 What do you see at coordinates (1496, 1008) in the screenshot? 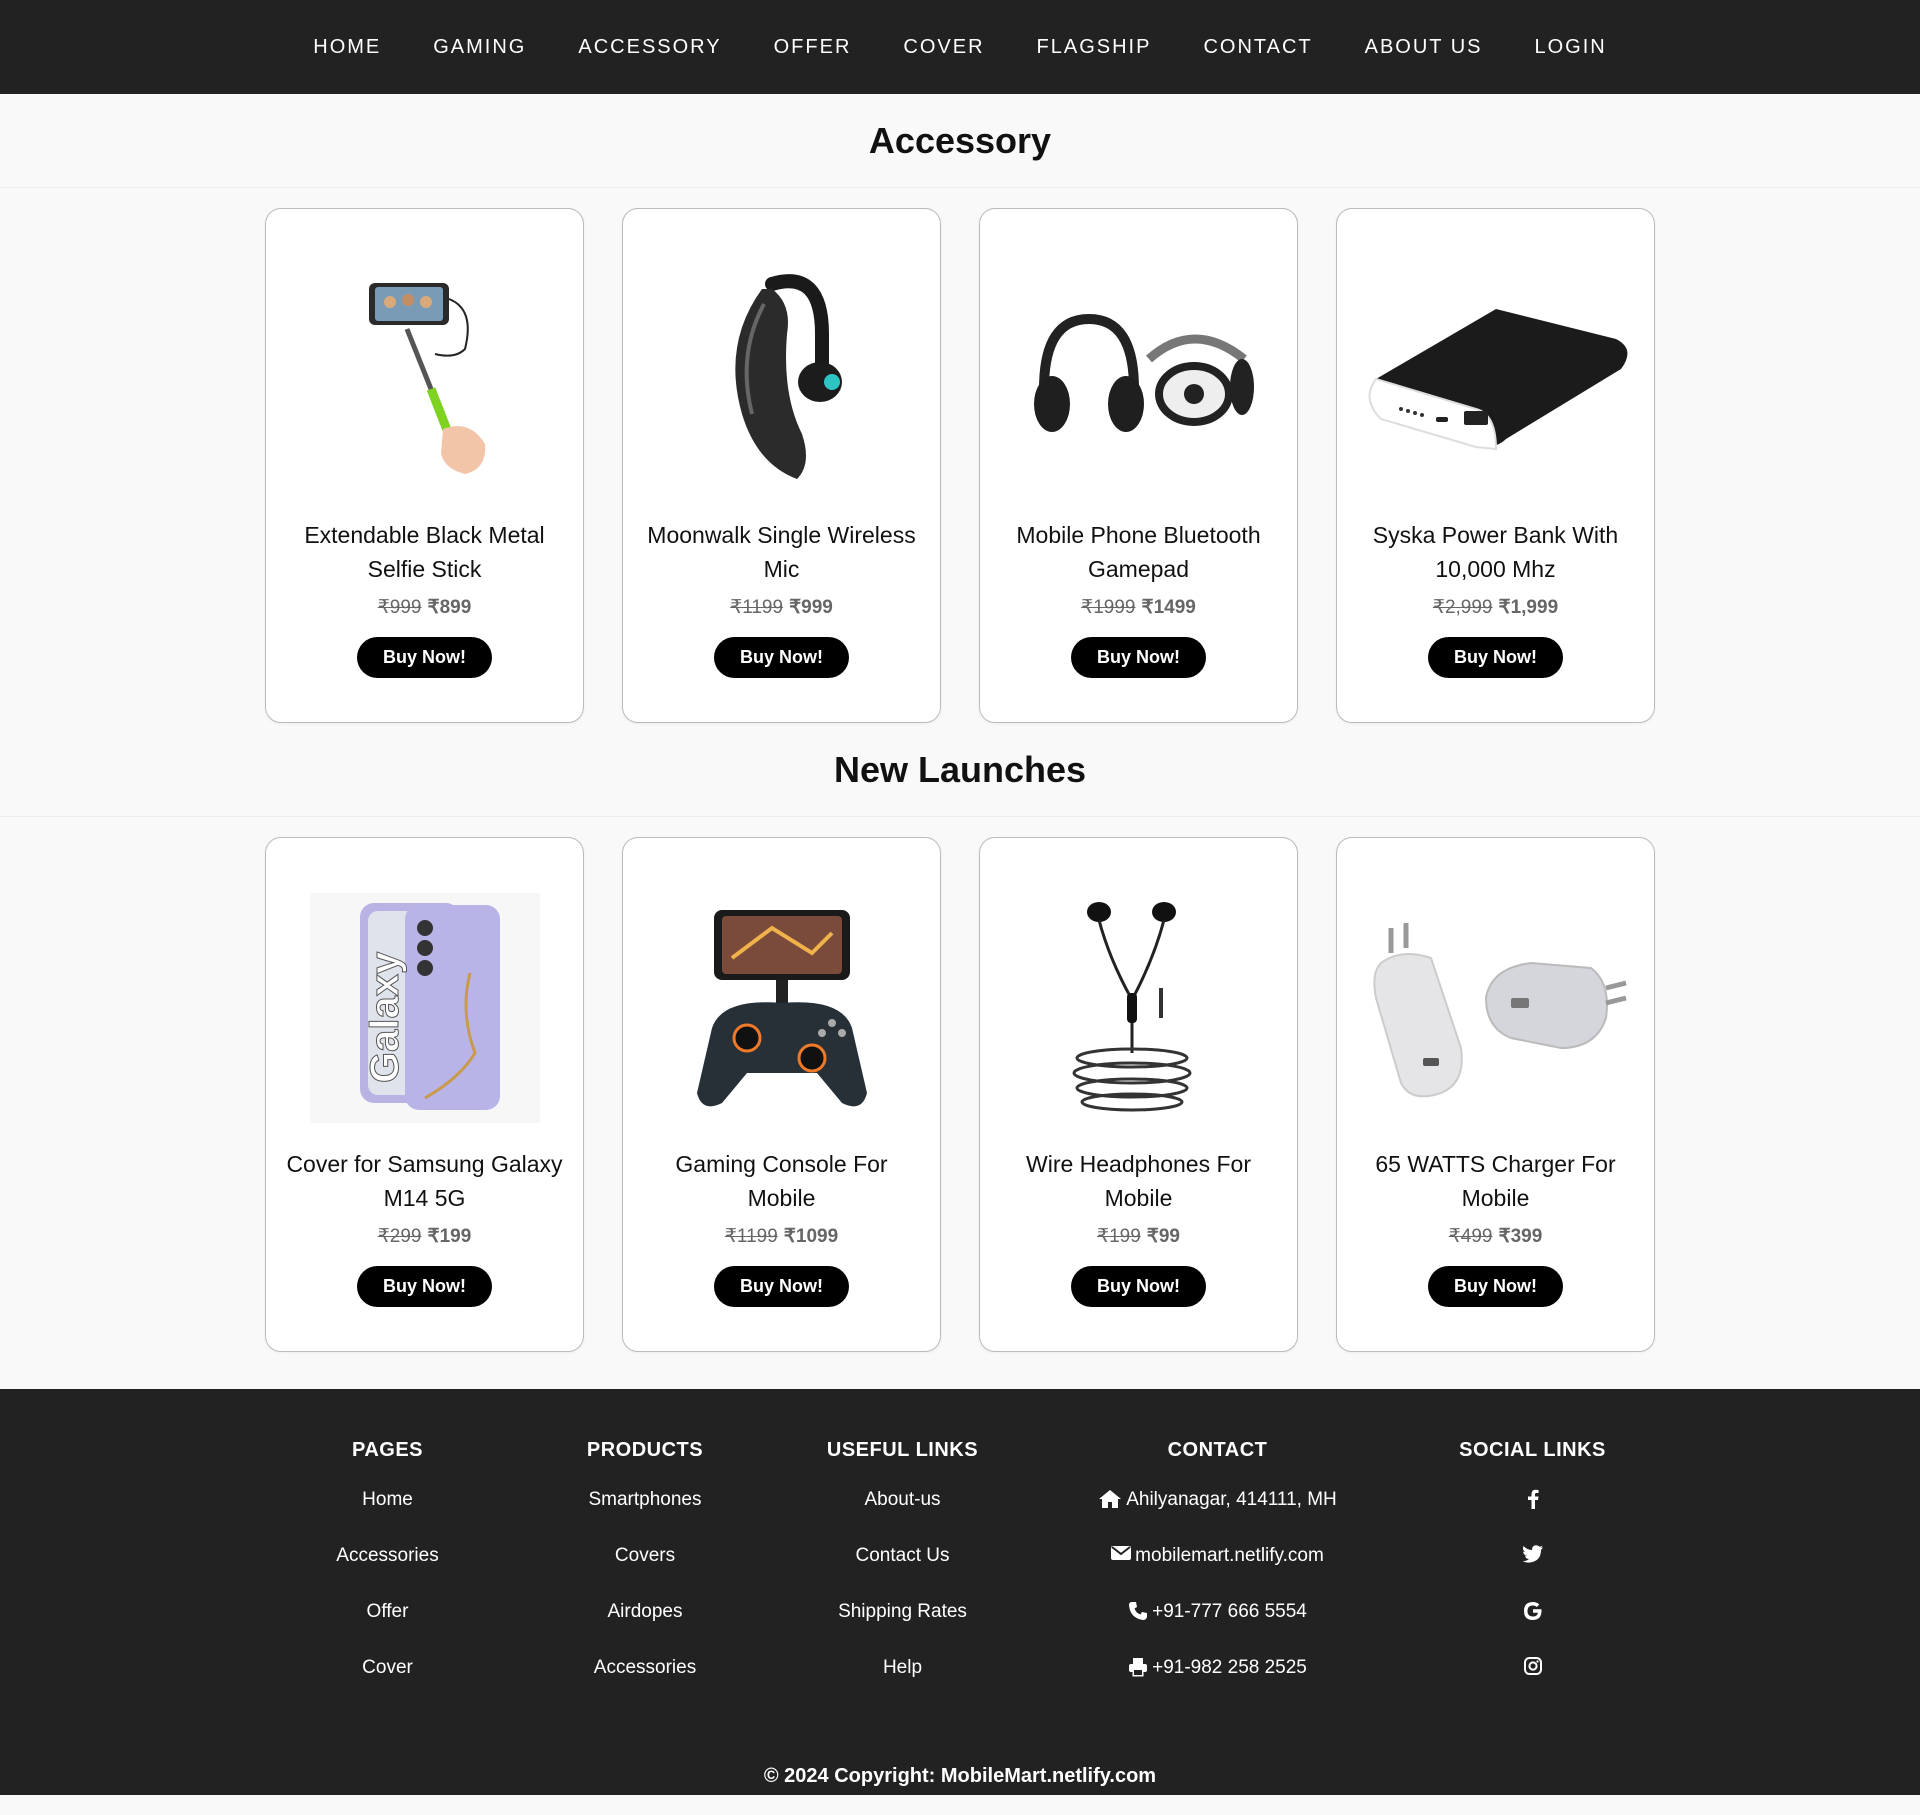
I see `charger-image` at bounding box center [1496, 1008].